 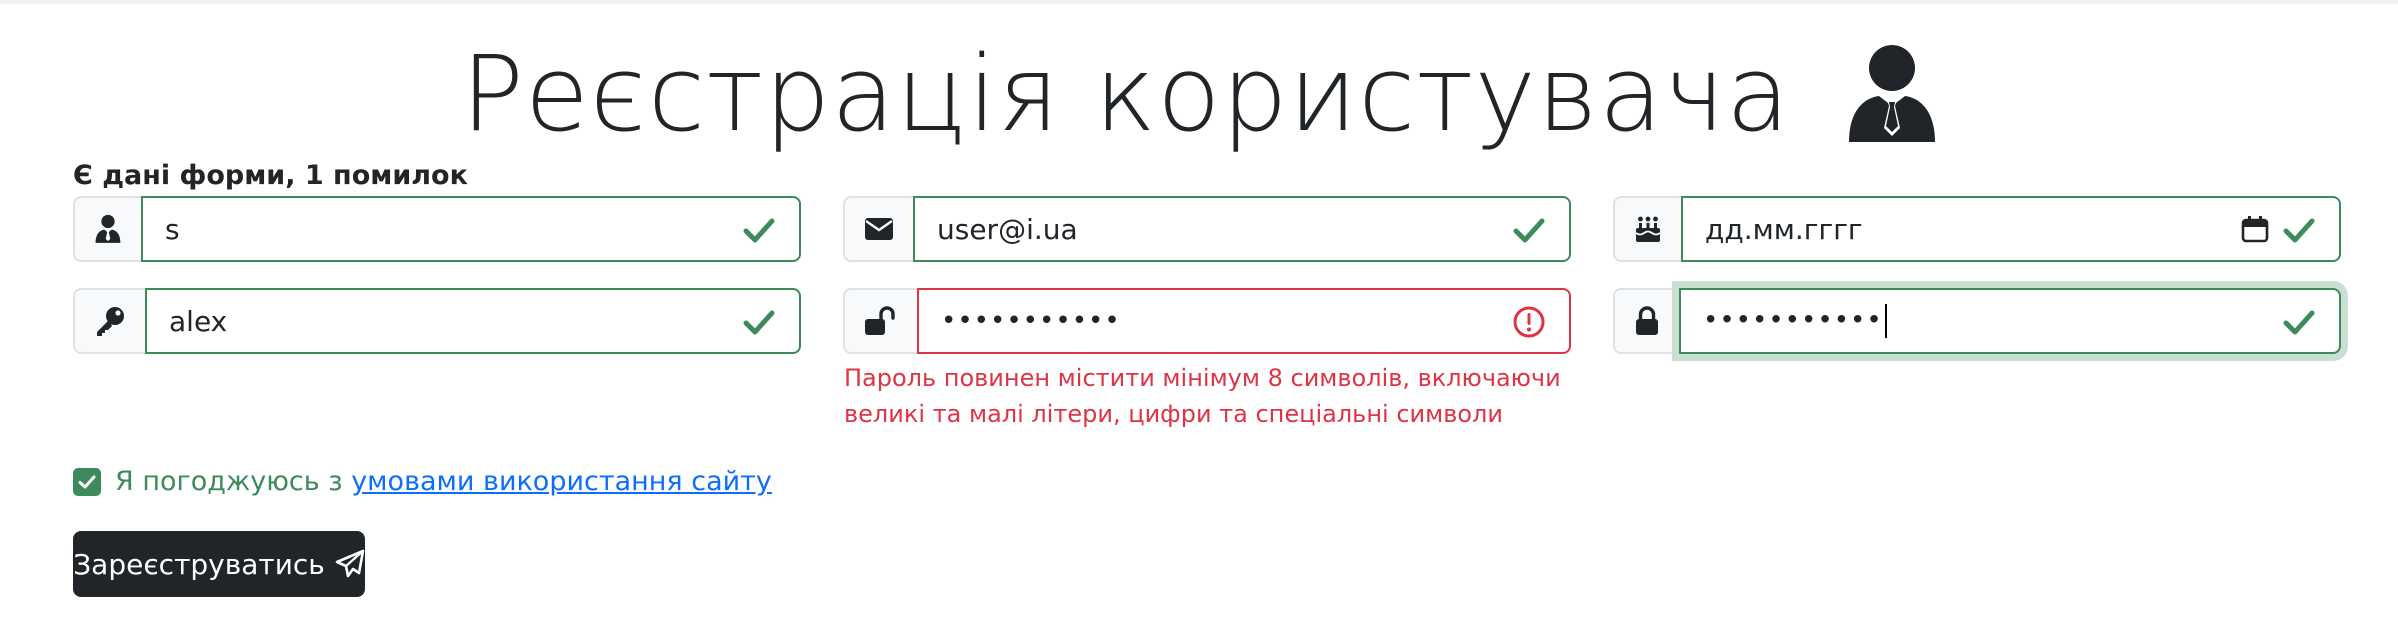 What do you see at coordinates (1031, 321) in the screenshot?
I see `password-input-value: •••••••••••` at bounding box center [1031, 321].